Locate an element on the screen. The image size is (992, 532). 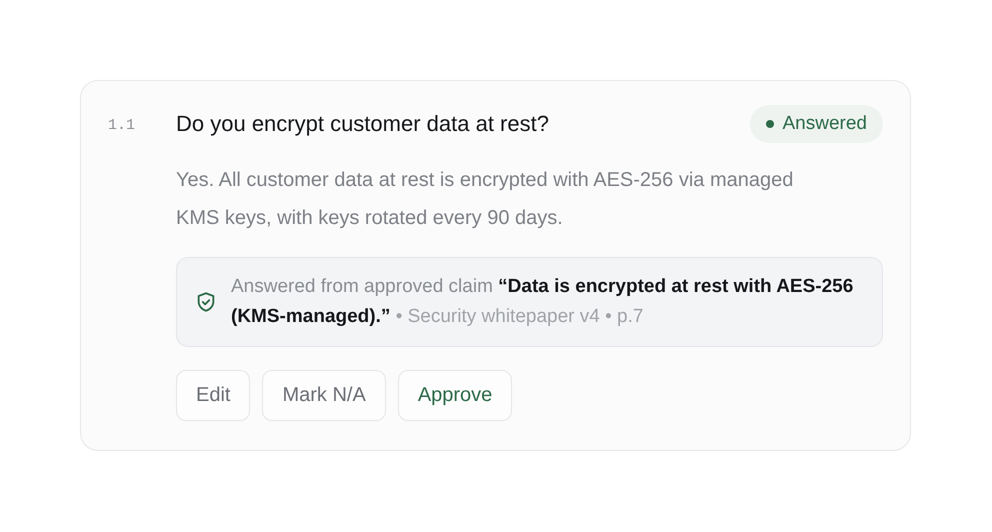
question-number: 1.1 is located at coordinates (122, 126).